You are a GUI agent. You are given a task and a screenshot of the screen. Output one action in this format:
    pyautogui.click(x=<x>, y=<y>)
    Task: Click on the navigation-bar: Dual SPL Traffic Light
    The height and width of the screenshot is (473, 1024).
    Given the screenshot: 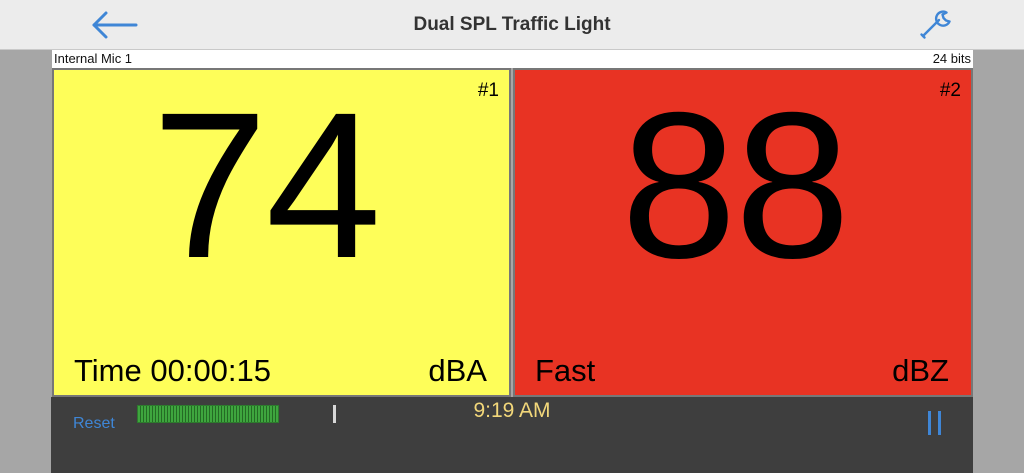 What is the action you would take?
    pyautogui.click(x=512, y=25)
    